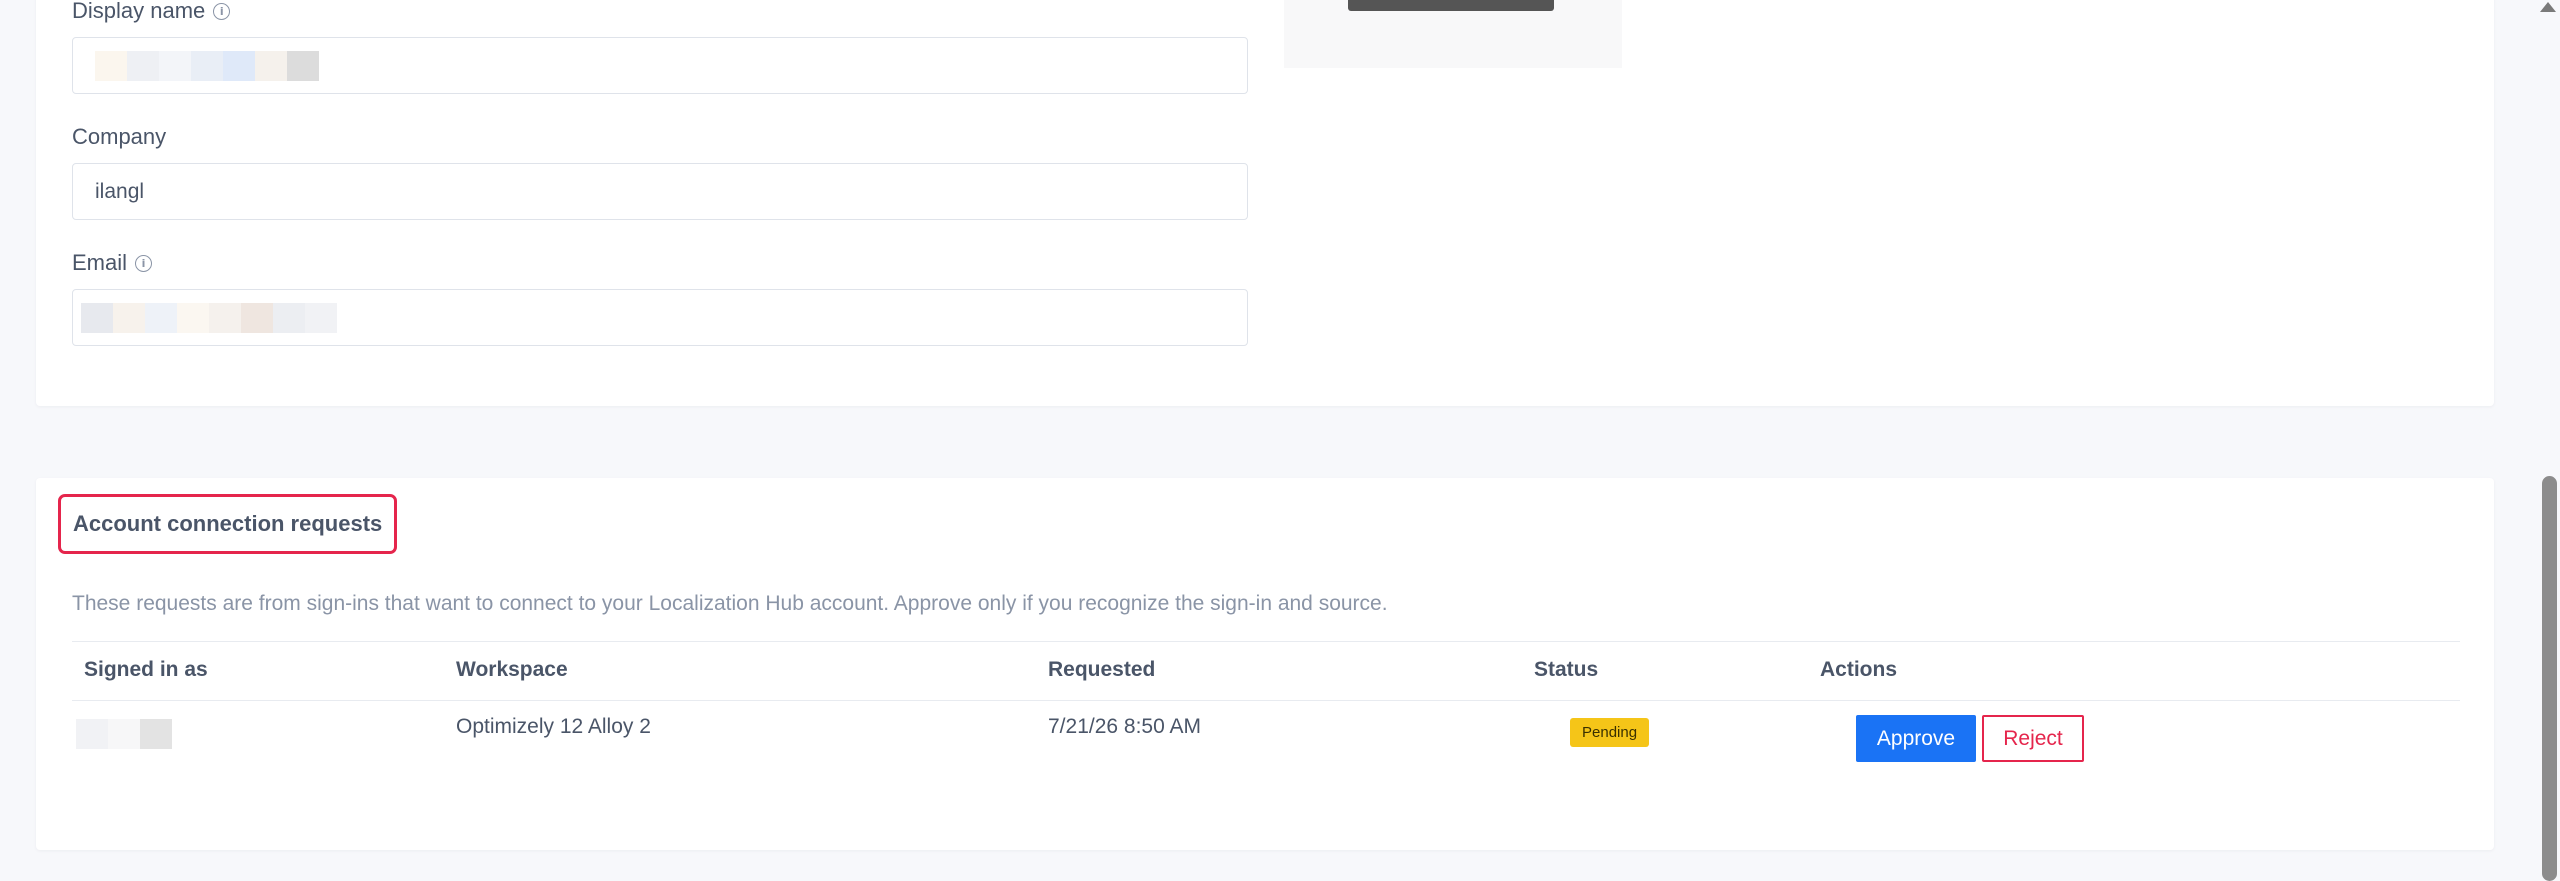  I want to click on avatar-image, so click(1451, 5).